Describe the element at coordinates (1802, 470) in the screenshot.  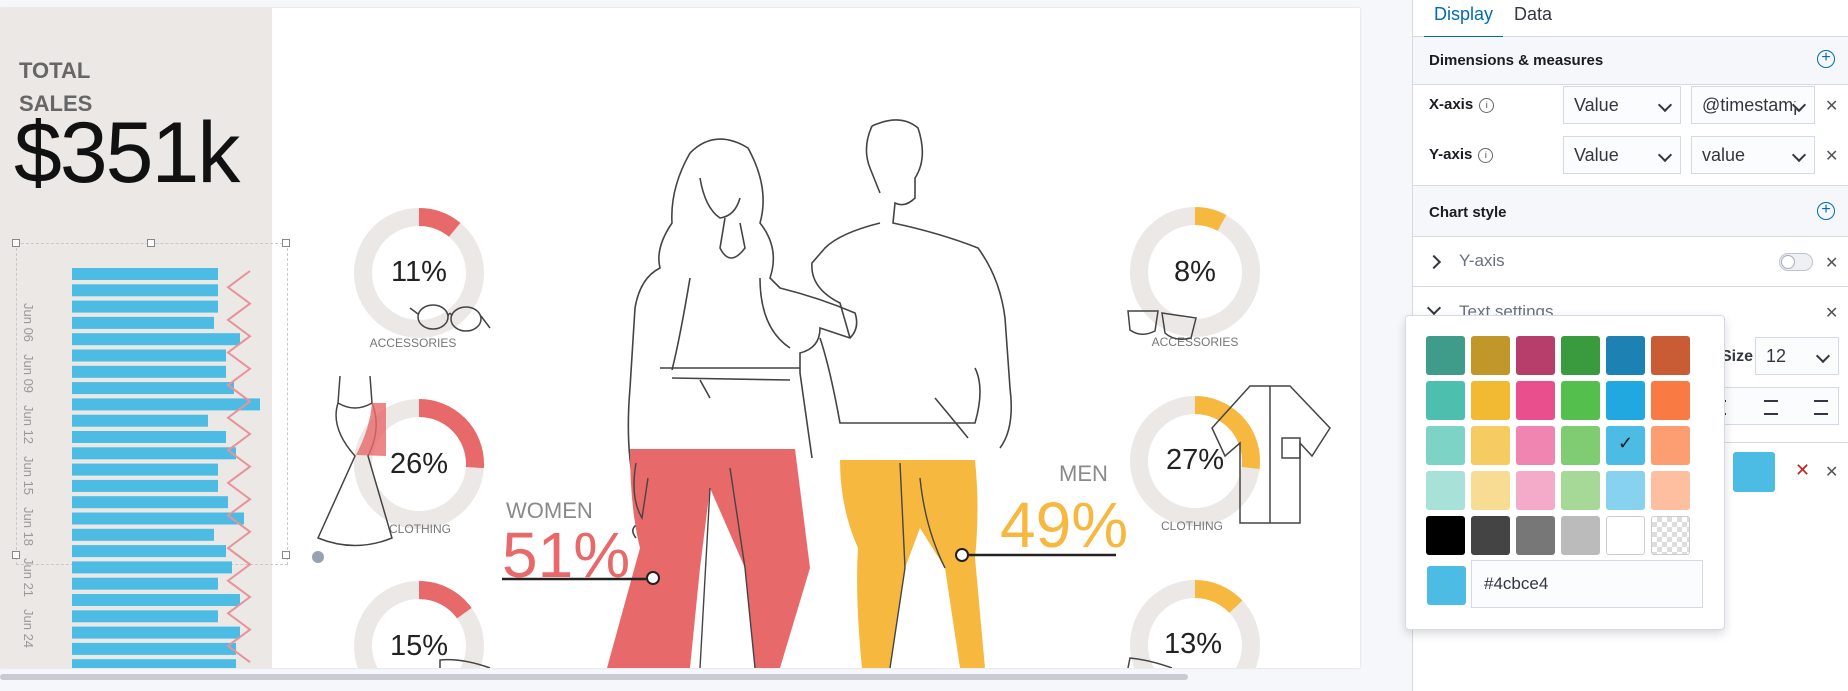
I see `remove-color-icon: ✕` at that location.